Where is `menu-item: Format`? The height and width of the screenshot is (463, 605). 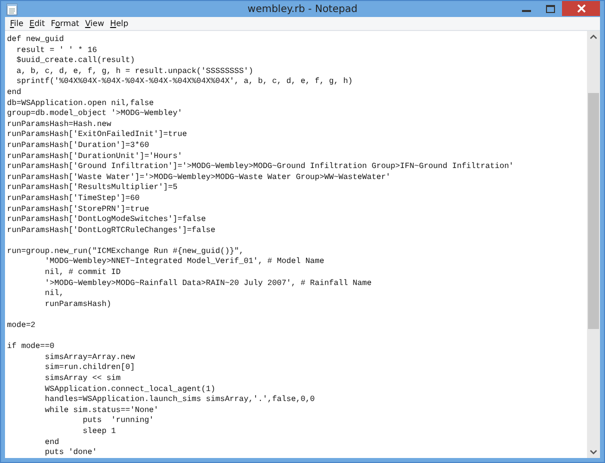
menu-item: Format is located at coordinates (65, 23).